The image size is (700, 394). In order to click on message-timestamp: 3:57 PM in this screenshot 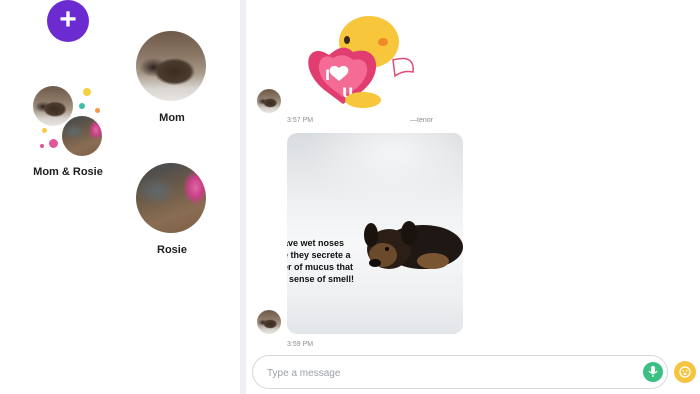, I will do `click(300, 120)`.